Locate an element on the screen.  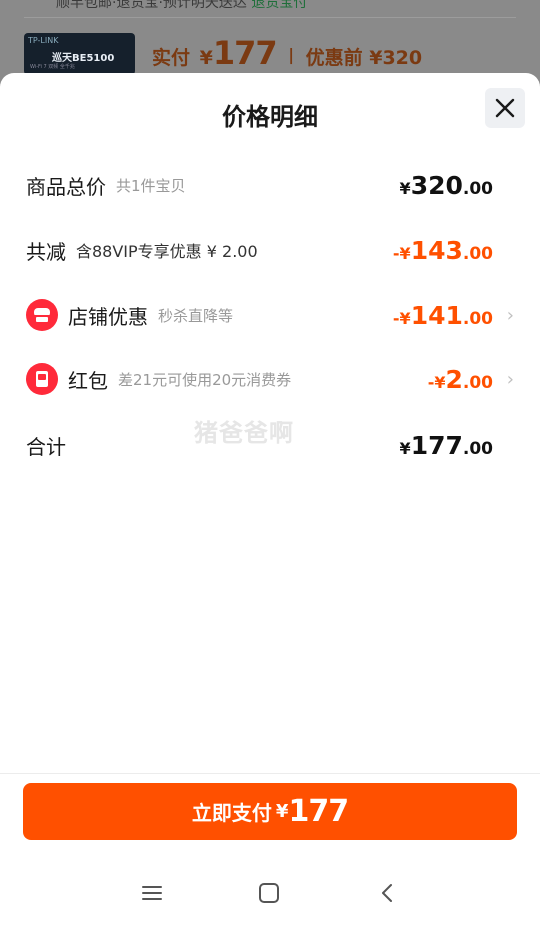
row-amount: ¥177.00 is located at coordinates (446, 445).